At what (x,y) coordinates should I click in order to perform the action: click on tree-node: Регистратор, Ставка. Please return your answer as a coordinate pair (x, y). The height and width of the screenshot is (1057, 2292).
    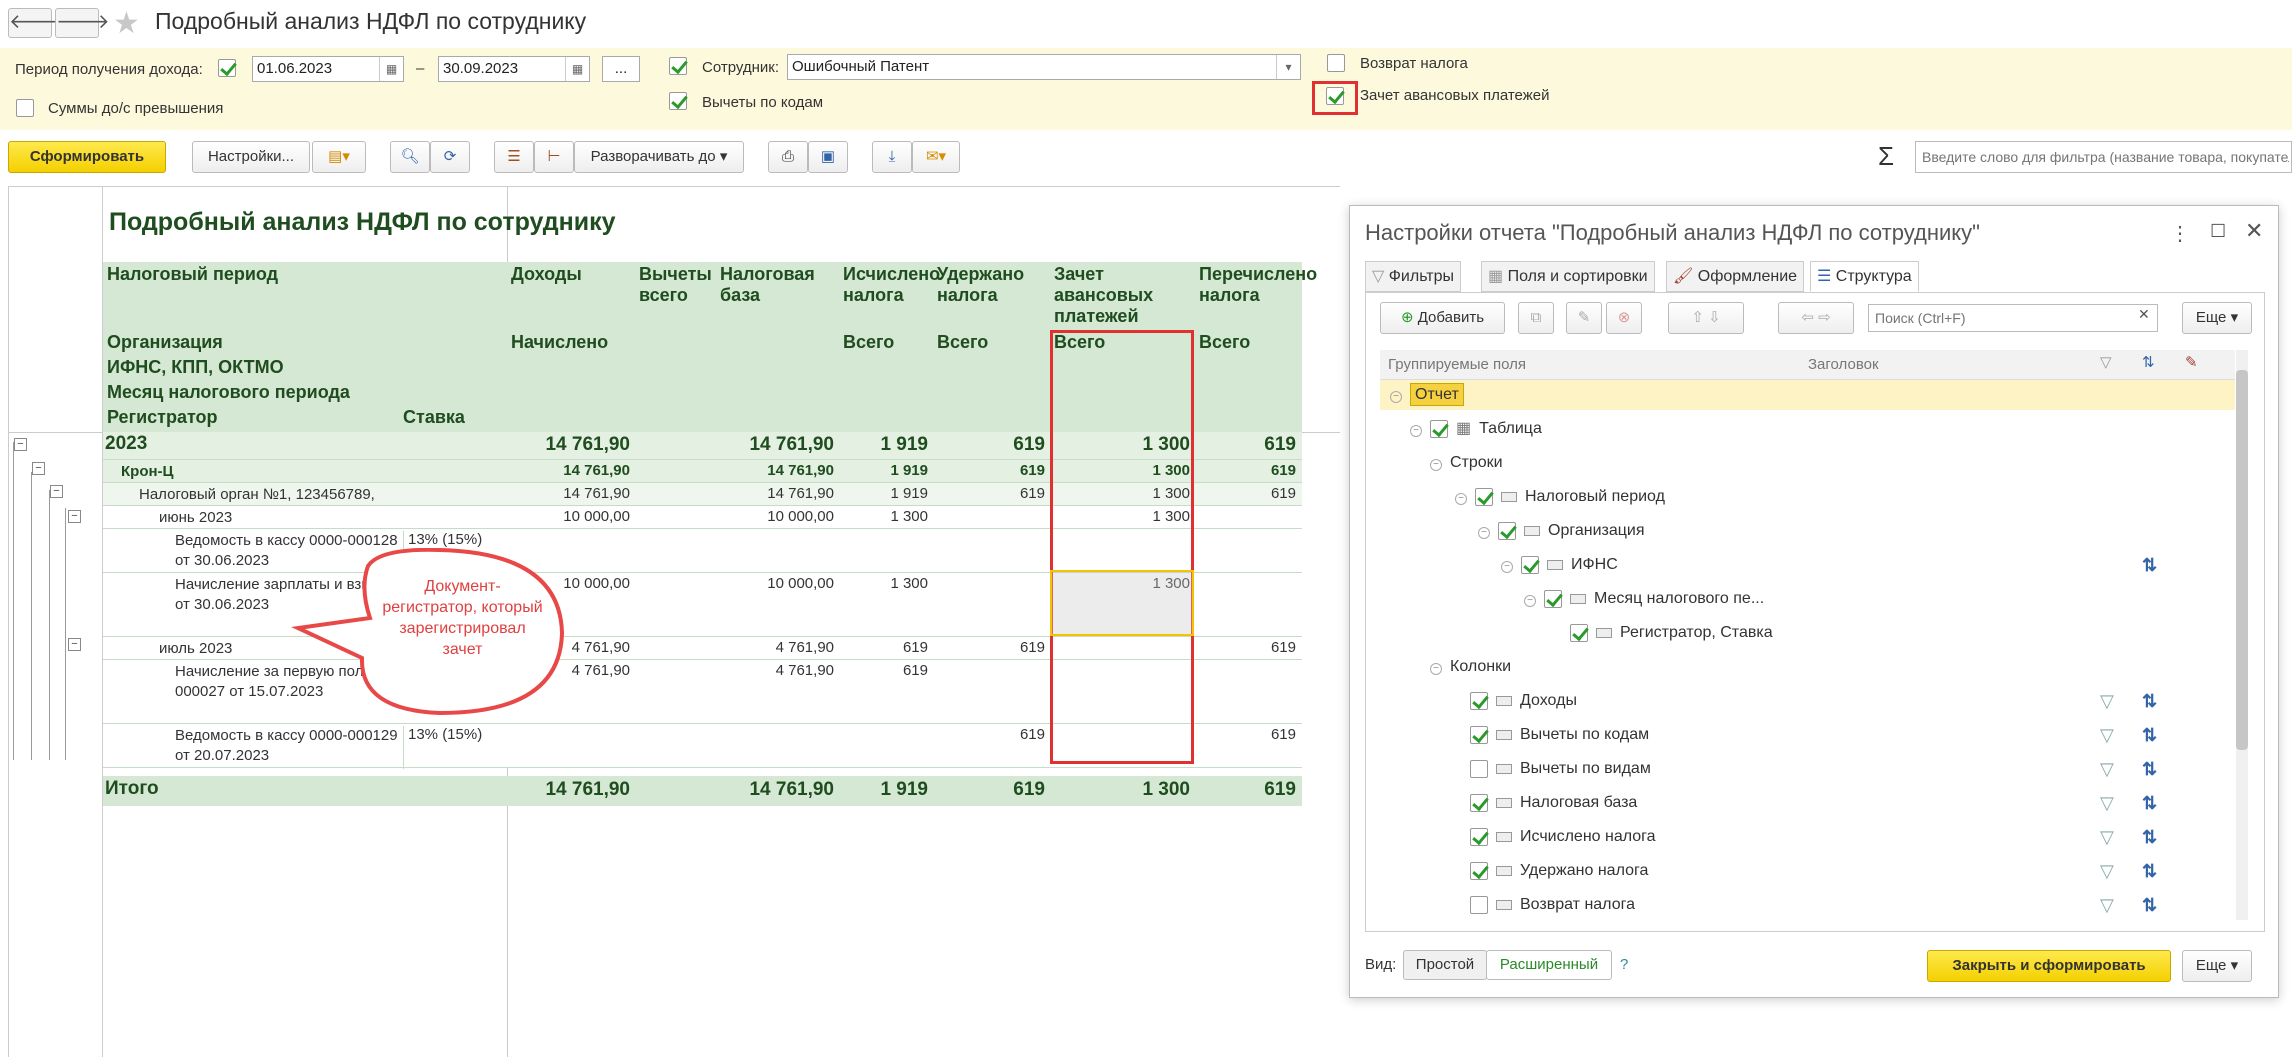
    Looking at the image, I should click on (1807, 633).